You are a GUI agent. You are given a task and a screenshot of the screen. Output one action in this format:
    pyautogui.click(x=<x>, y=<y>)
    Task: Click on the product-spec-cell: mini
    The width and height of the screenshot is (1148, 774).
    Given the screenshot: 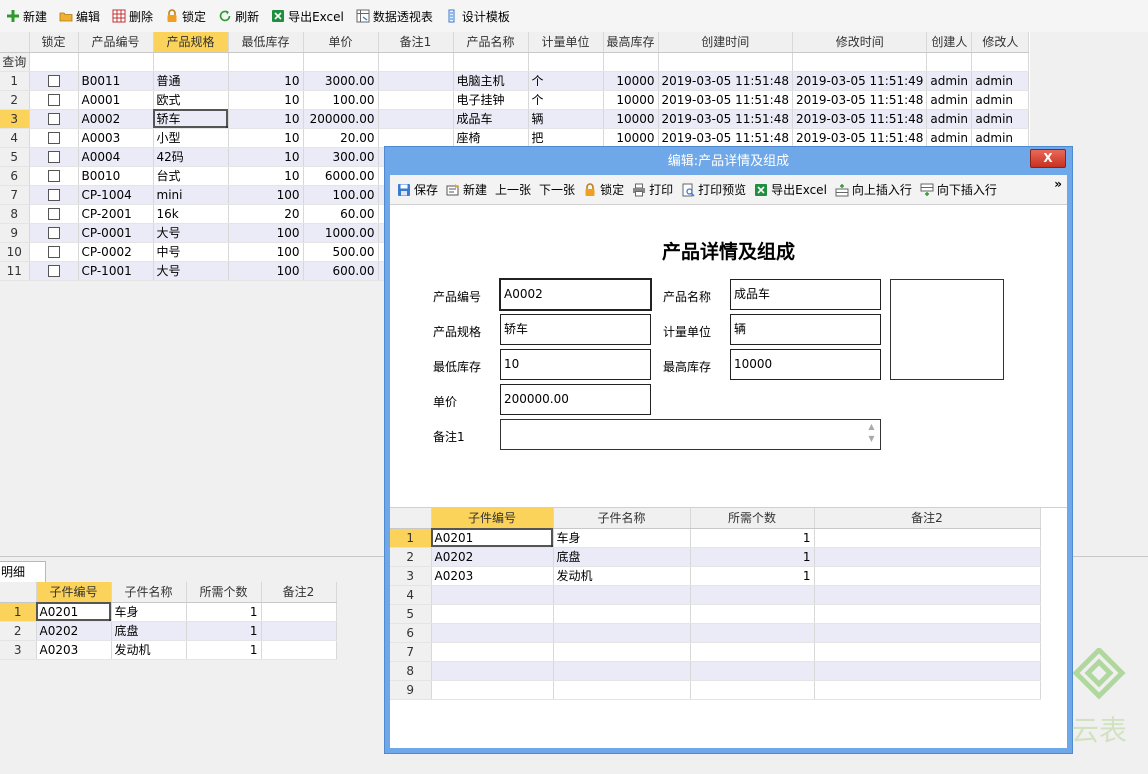 What is the action you would take?
    pyautogui.click(x=191, y=195)
    